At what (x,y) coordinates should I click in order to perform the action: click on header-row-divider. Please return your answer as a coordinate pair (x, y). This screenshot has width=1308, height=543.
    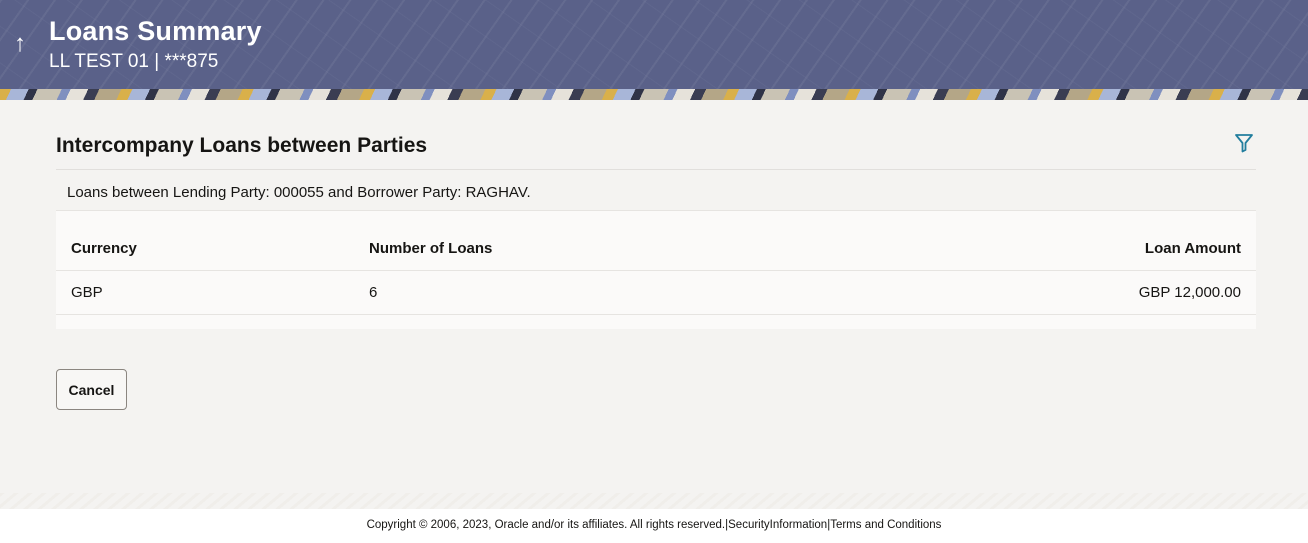
    Looking at the image, I should click on (656, 270).